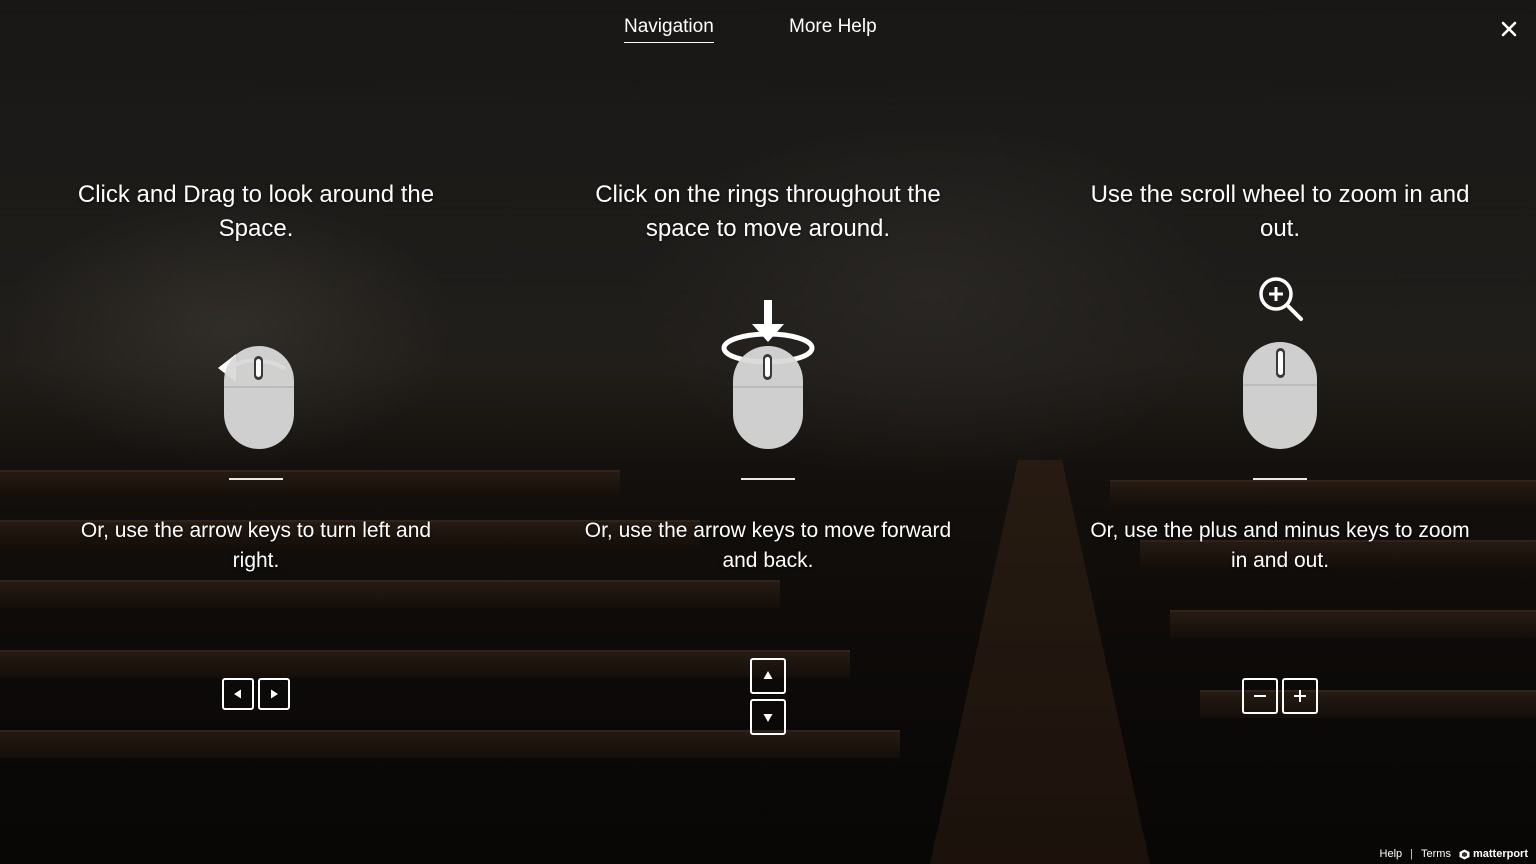  Describe the element at coordinates (833, 29) in the screenshot. I see `tab-more-help: More Help` at that location.